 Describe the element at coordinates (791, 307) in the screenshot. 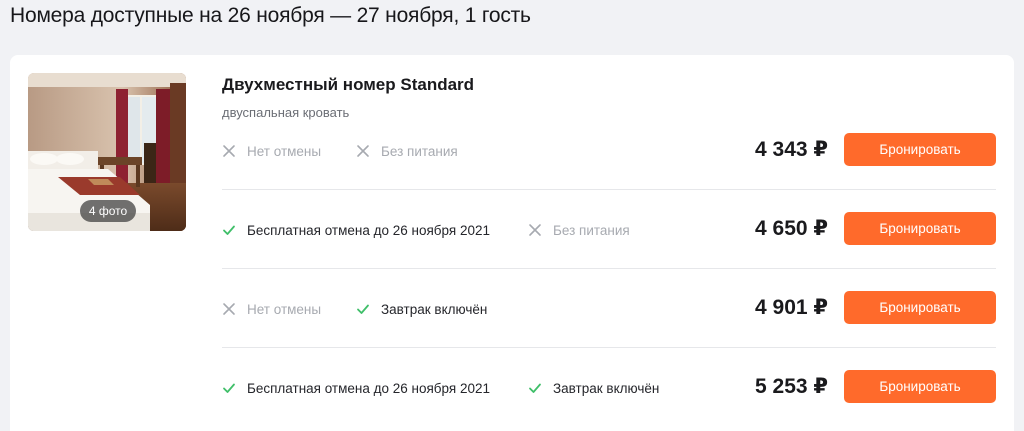

I see `rate-price: 4 901 ₽` at that location.